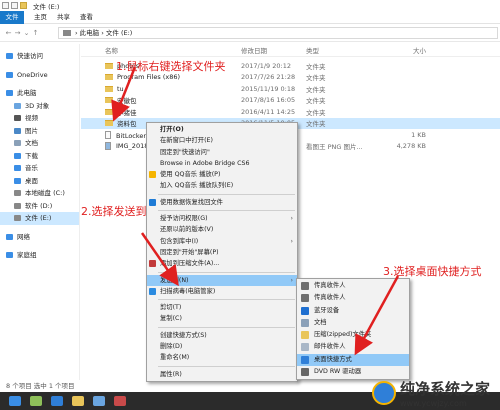 The width and height of the screenshot is (500, 410). Describe the element at coordinates (36, 401) in the screenshot. I see `wechat-icon` at that location.